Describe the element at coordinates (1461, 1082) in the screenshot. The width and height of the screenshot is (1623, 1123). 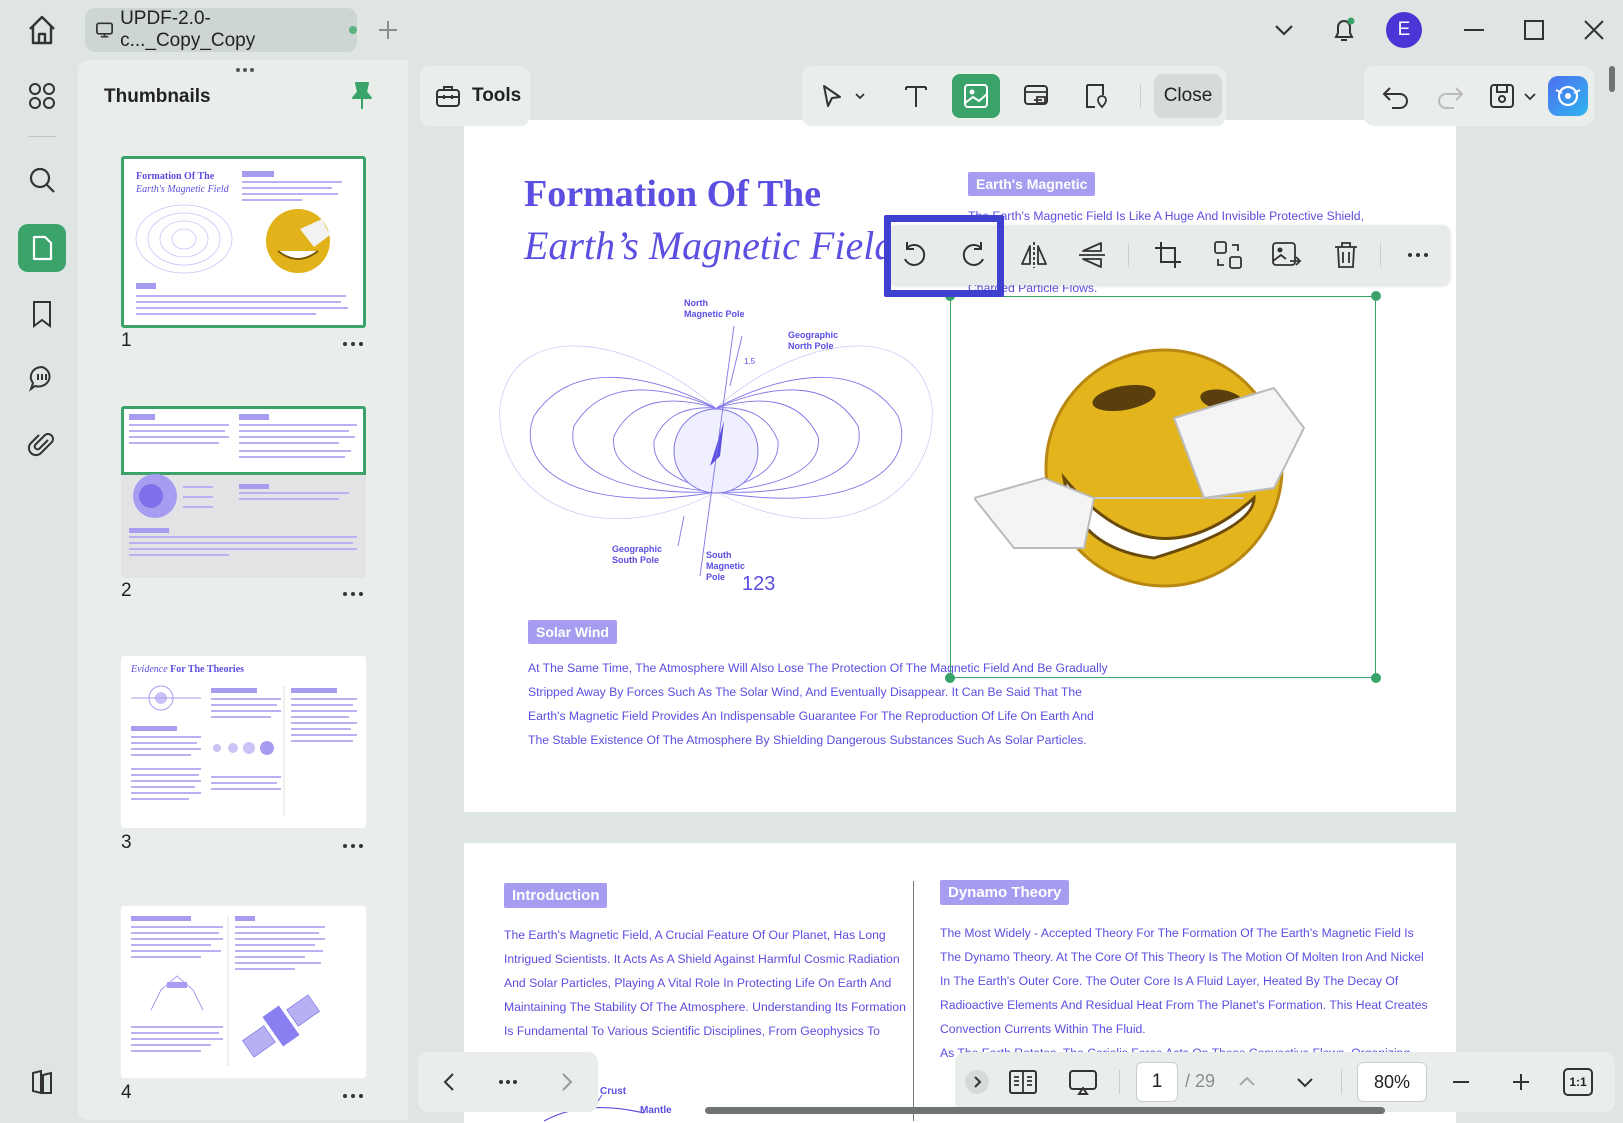
I see `zoom-out-icon` at that location.